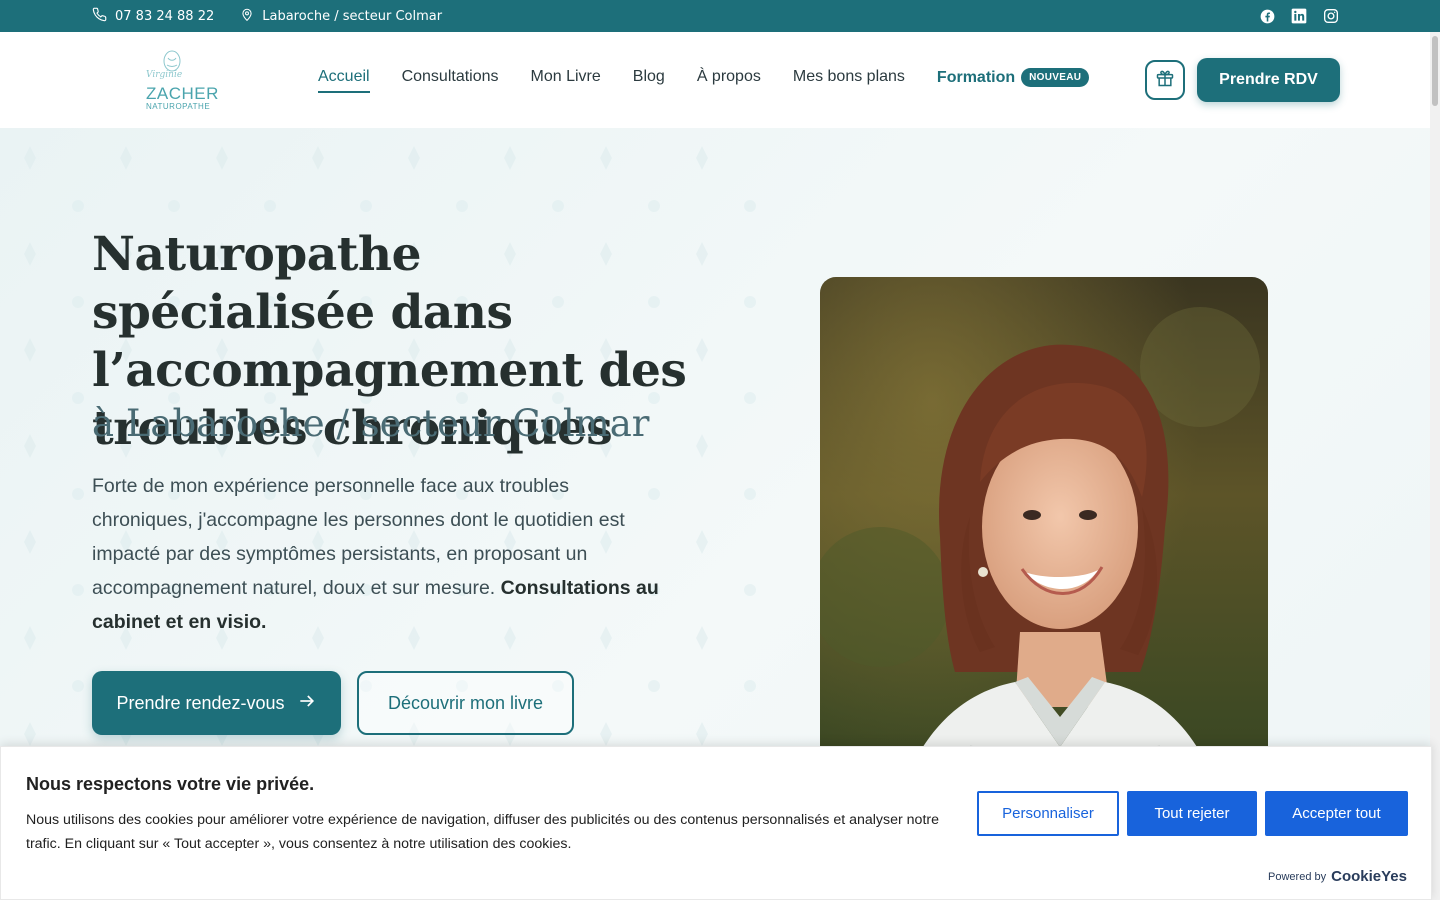 This screenshot has width=1440, height=900. What do you see at coordinates (247, 16) in the screenshot?
I see `map-pin-icon` at bounding box center [247, 16].